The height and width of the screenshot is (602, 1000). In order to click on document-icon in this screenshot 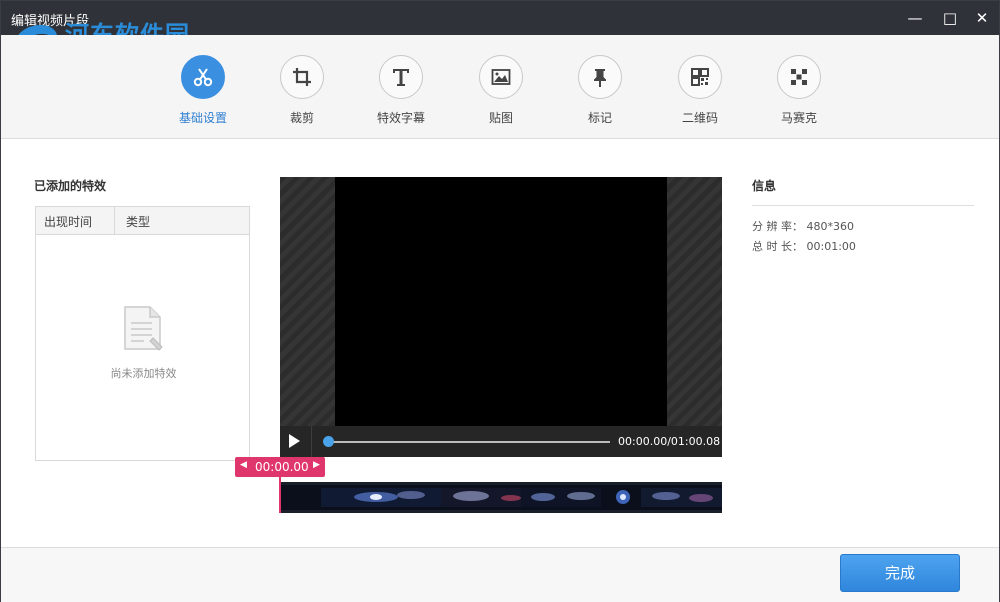, I will do `click(143, 328)`.